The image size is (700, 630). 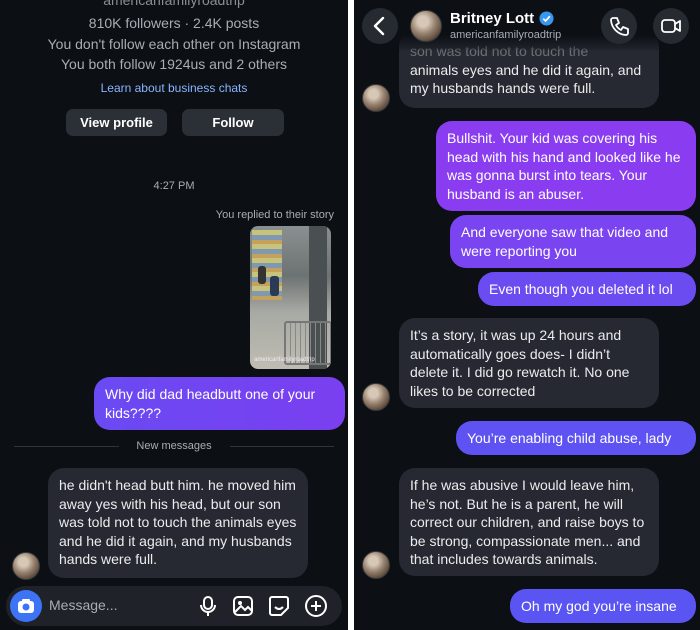 I want to click on gallery-icon, so click(x=243, y=606).